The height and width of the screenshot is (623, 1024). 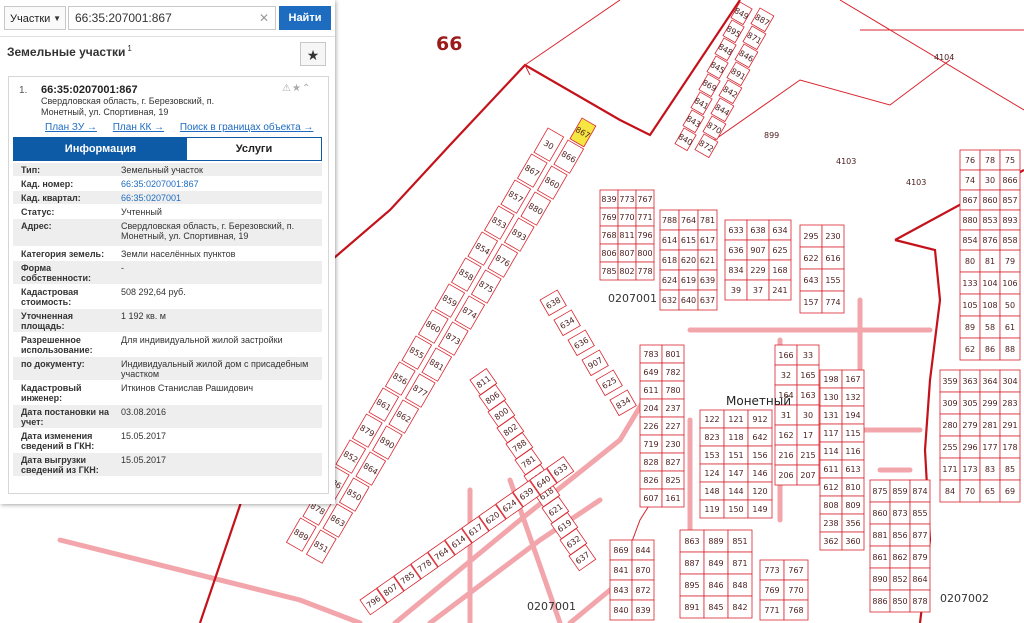 I want to click on parcel: 788, so click(x=669, y=220).